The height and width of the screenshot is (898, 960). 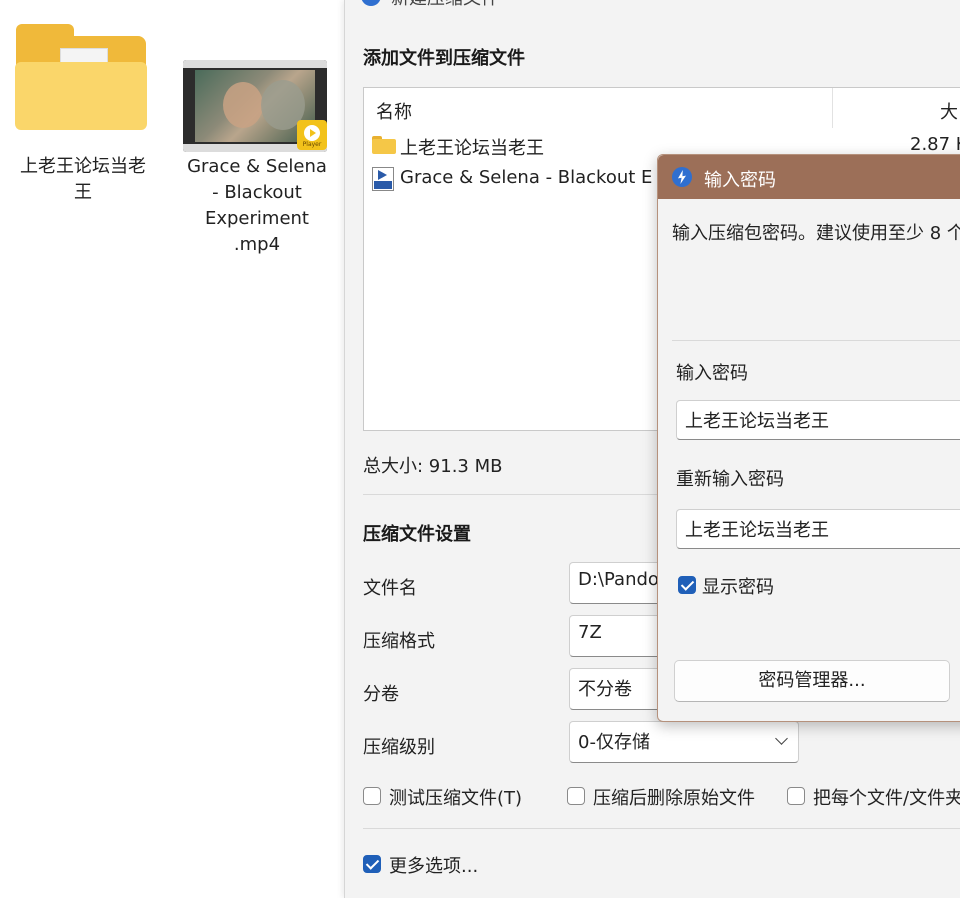 What do you see at coordinates (809, 177) in the screenshot?
I see `dialog-title-bar: 输入密码` at bounding box center [809, 177].